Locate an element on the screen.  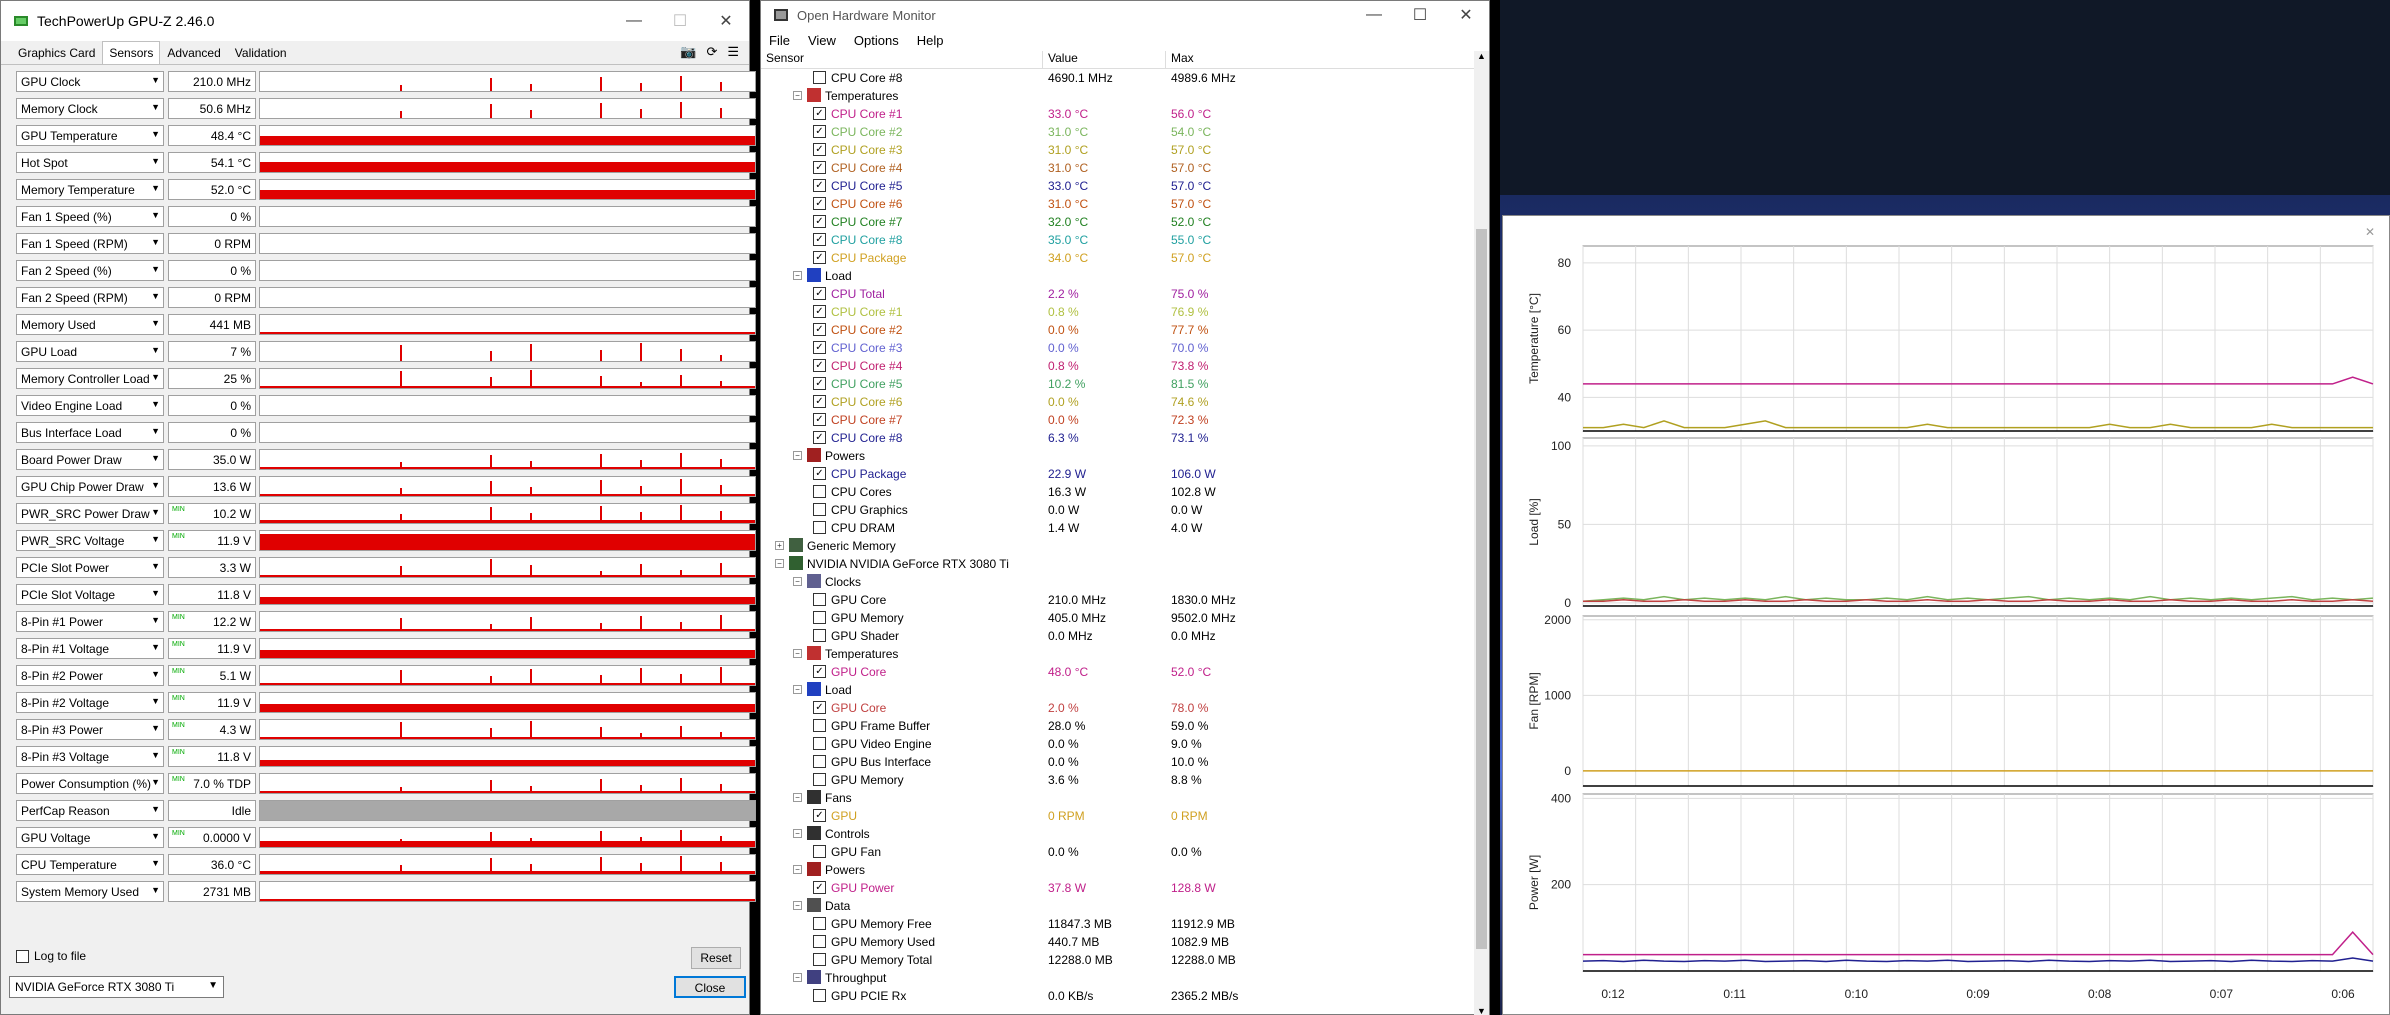
gpuz-titlebar: TechPowerUp GPU-Z 2.46.0 — ☐ ✕ is located at coordinates (375, 21).